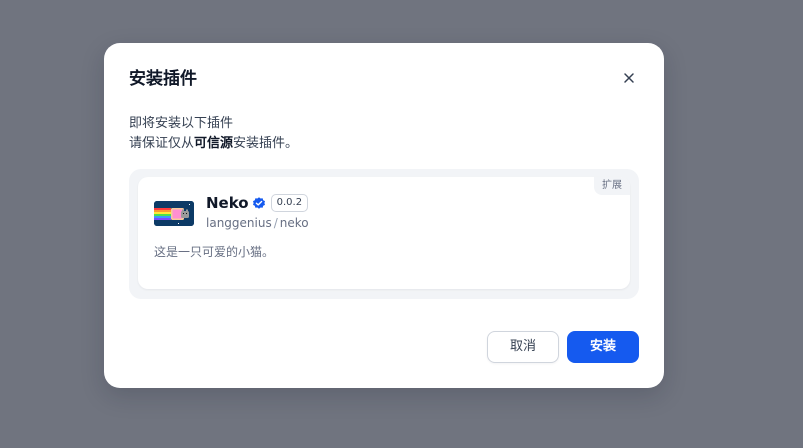 Image resolution: width=803 pixels, height=448 pixels. I want to click on close-button, so click(629, 78).